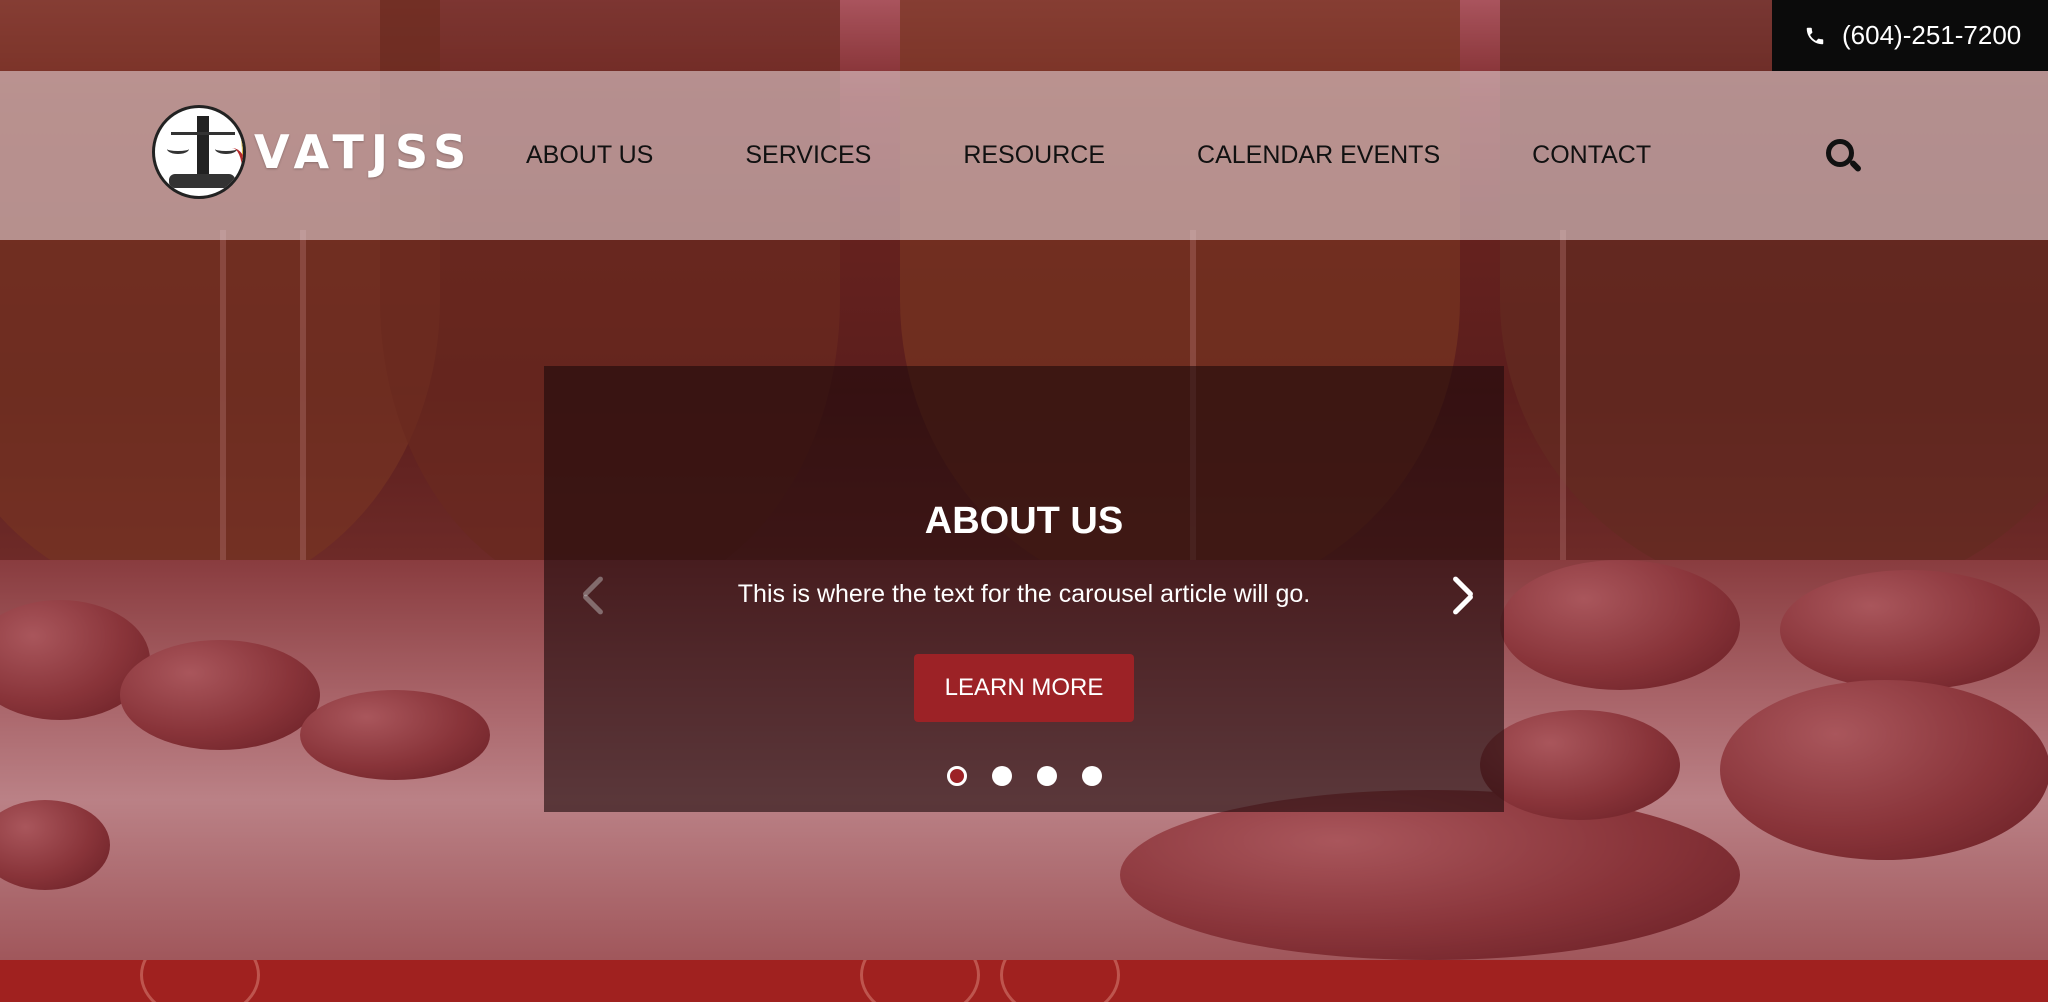 The height and width of the screenshot is (1002, 2048). What do you see at coordinates (1318, 155) in the screenshot?
I see `nav-item-calendar-events: CALENDAR EVENTS` at bounding box center [1318, 155].